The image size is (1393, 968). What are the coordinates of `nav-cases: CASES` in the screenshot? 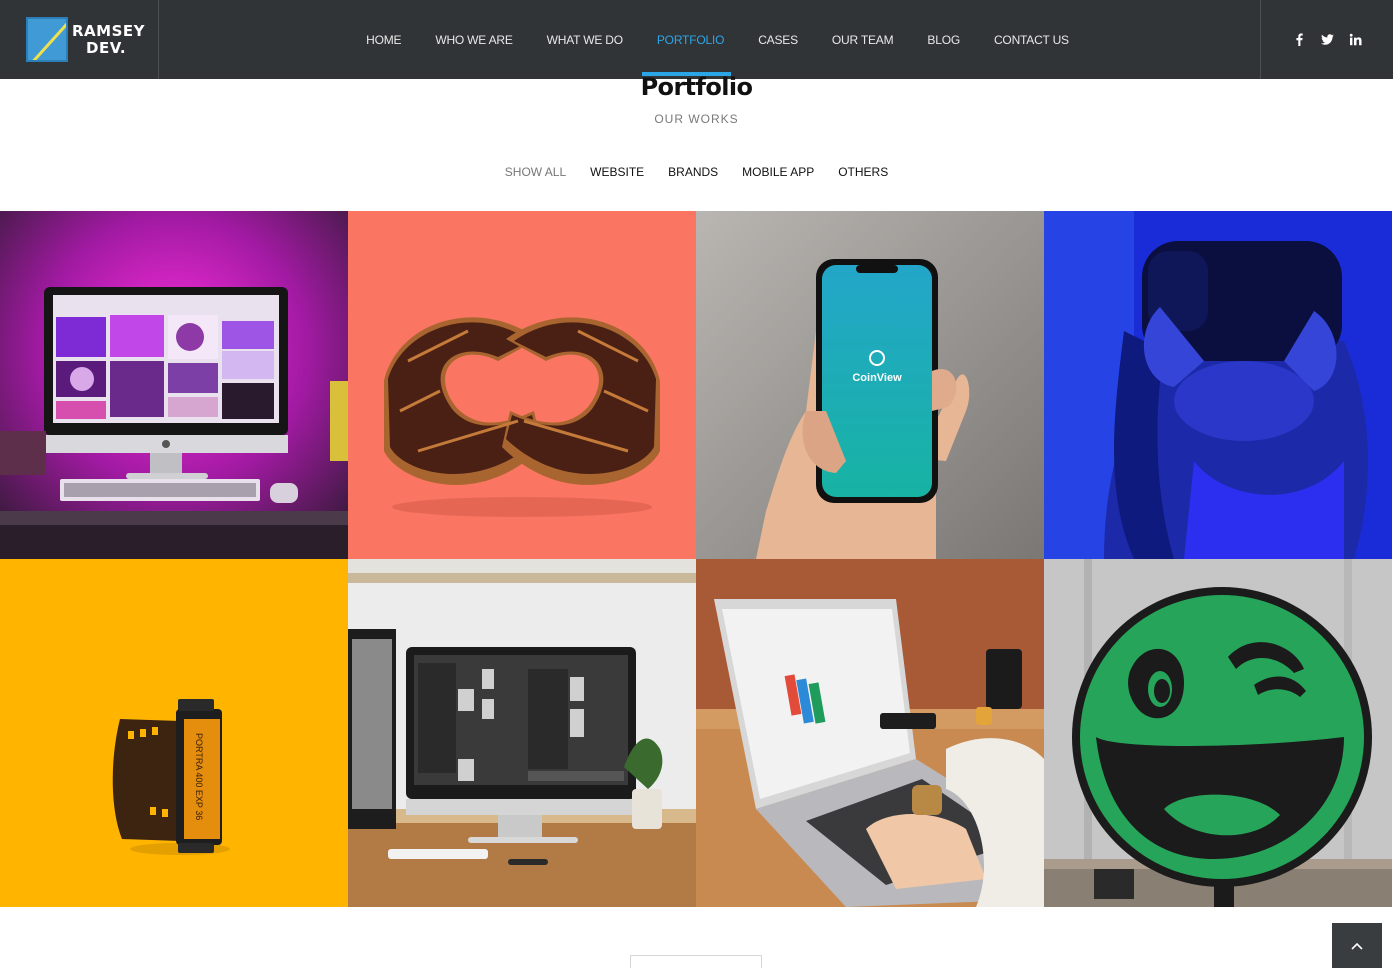 It's located at (778, 40).